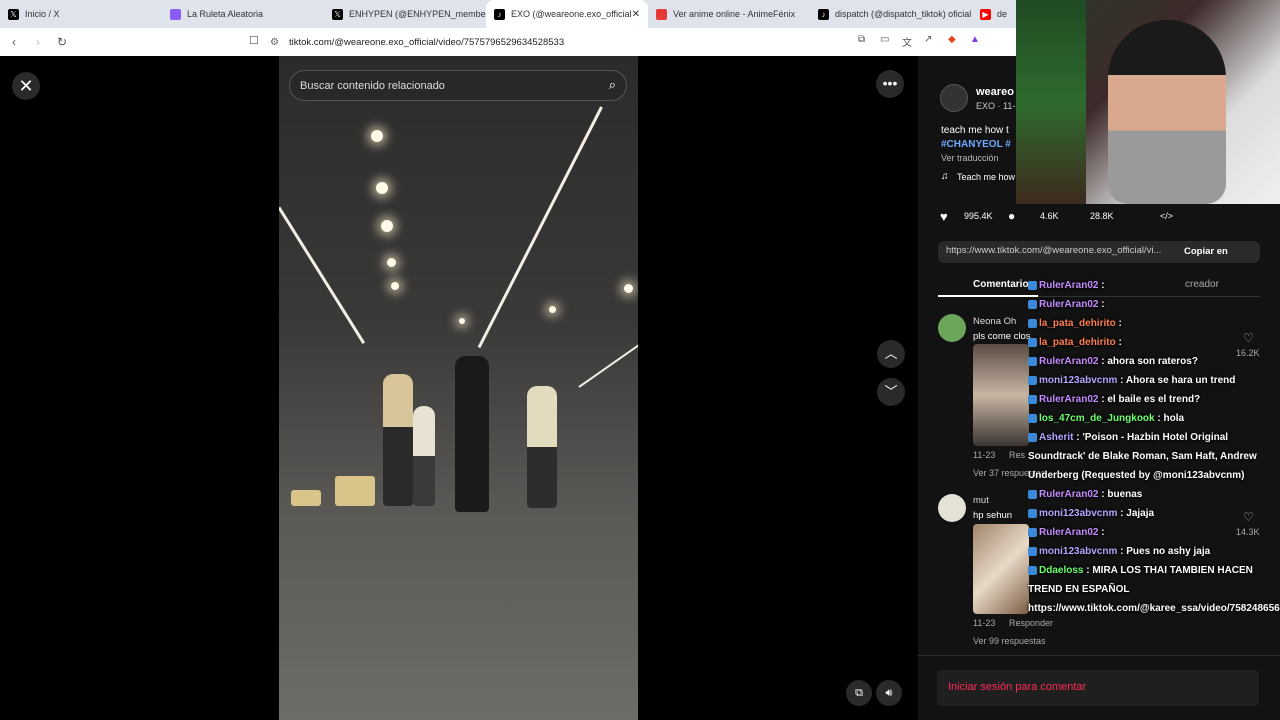 The image size is (1280, 720). I want to click on next-video-button: ﹀, so click(891, 392).